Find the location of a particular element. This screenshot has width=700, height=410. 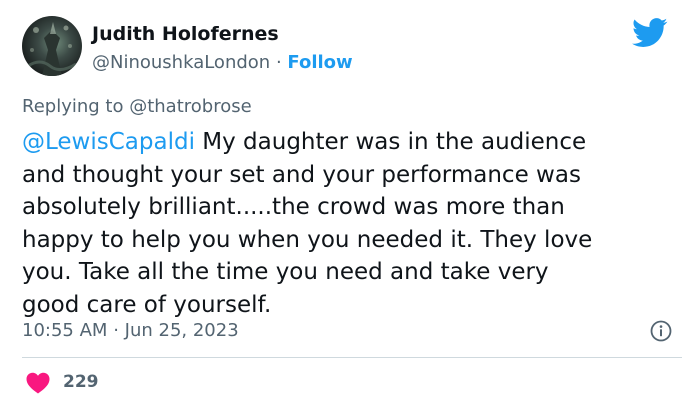

like-count: 229 is located at coordinates (81, 382).